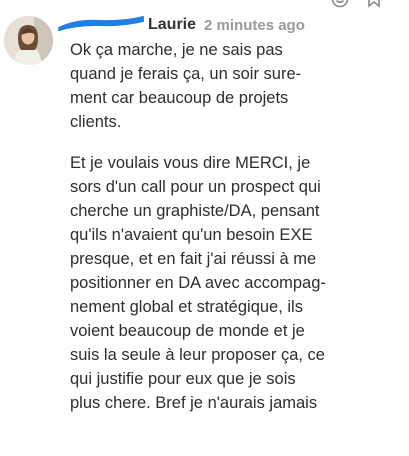  I want to click on smile-icon, so click(340, 4).